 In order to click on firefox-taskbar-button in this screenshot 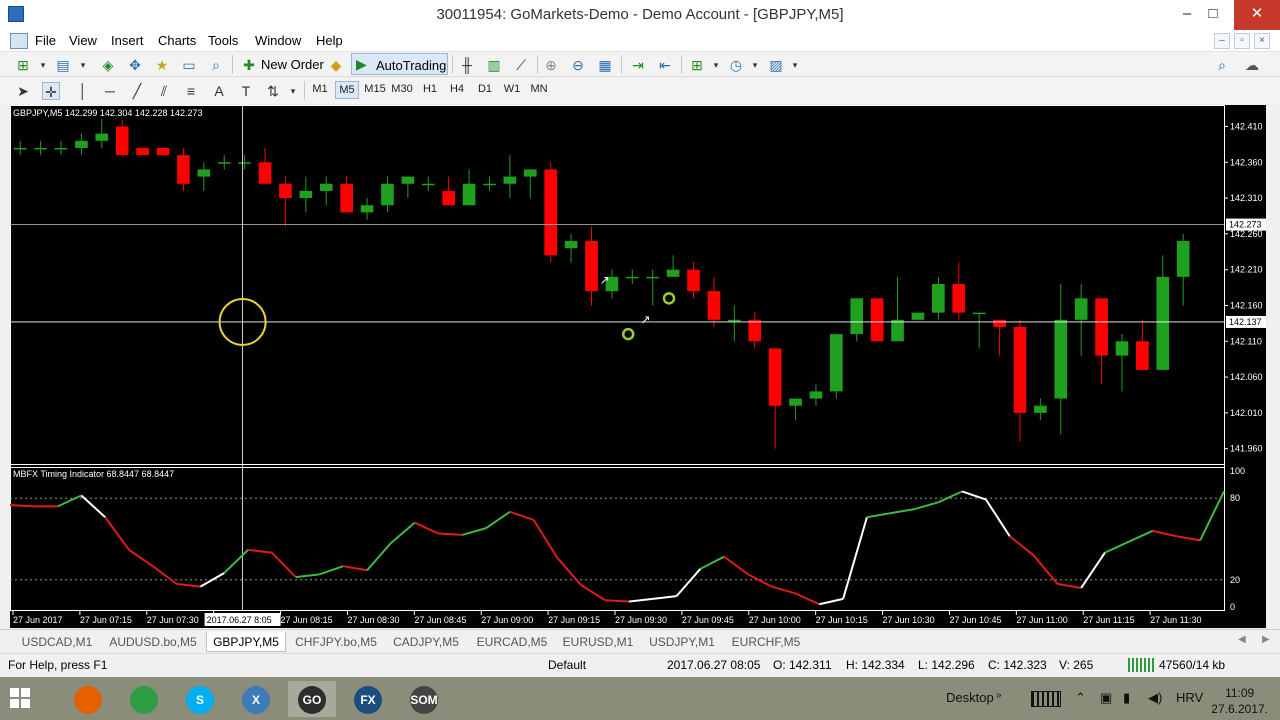, I will do `click(88, 699)`.